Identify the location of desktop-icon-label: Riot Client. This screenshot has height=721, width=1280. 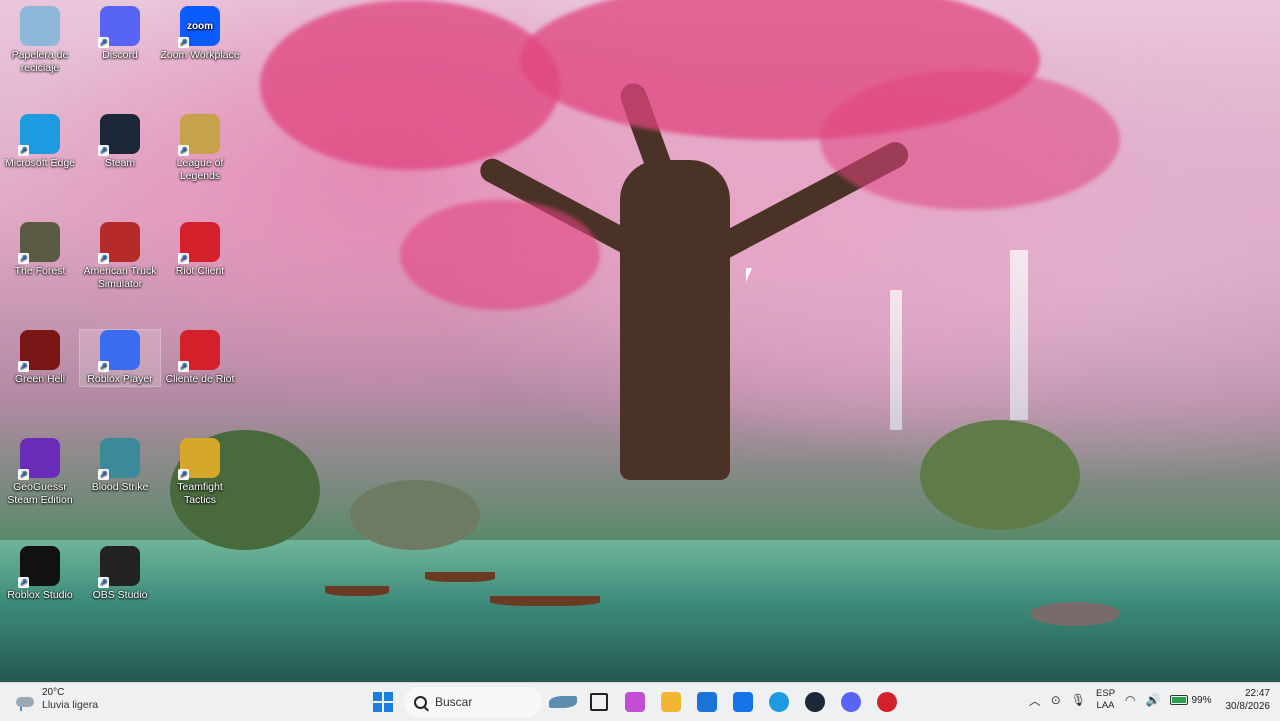
(200, 271).